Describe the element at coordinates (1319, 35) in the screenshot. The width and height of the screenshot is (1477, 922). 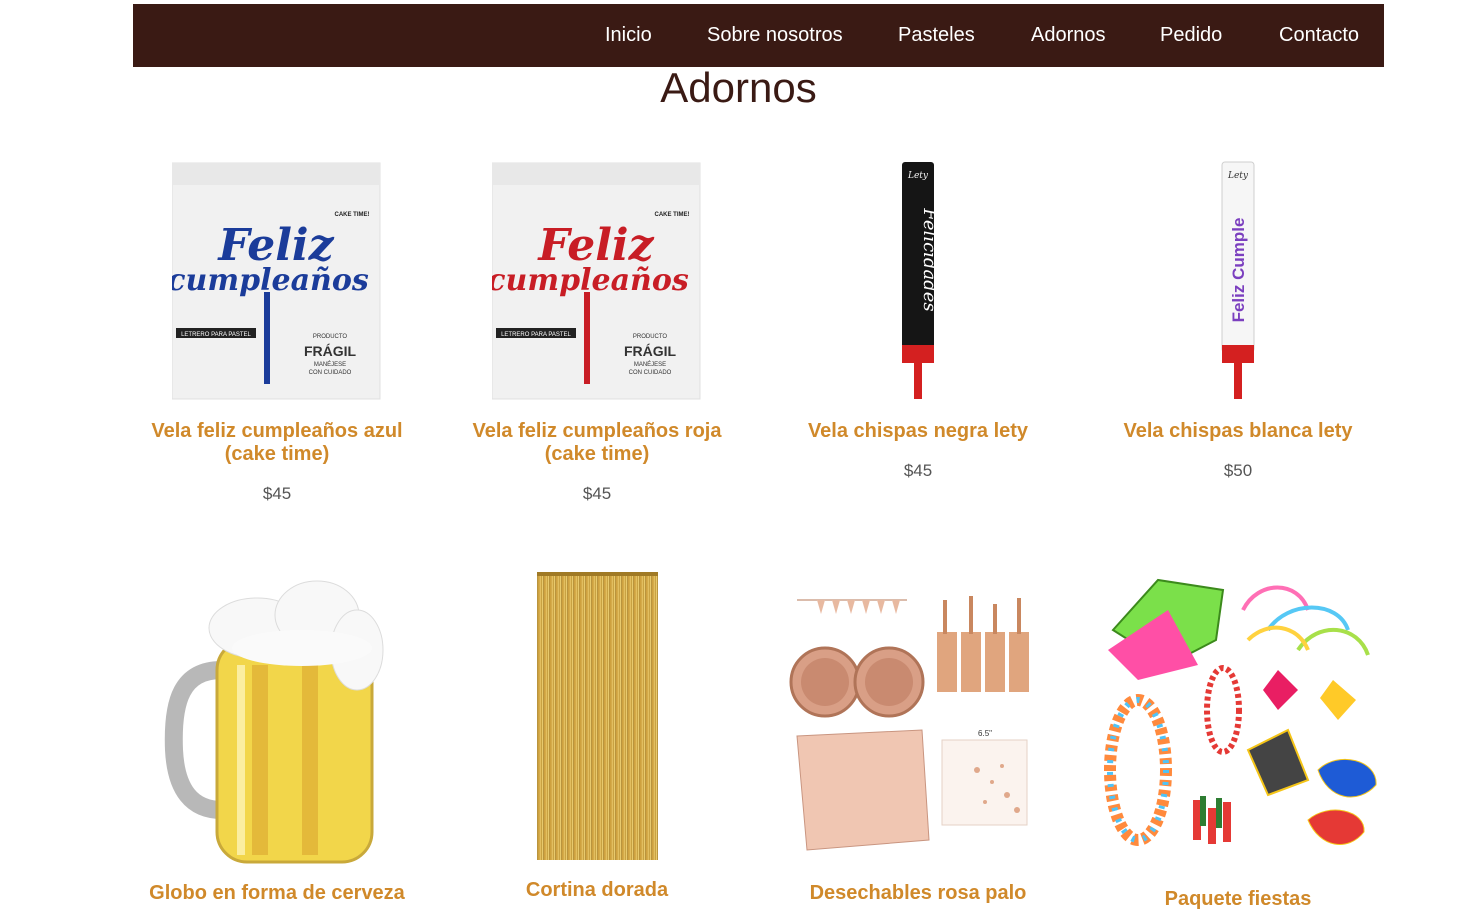
I see `nav-item-contacto: Contacto` at that location.